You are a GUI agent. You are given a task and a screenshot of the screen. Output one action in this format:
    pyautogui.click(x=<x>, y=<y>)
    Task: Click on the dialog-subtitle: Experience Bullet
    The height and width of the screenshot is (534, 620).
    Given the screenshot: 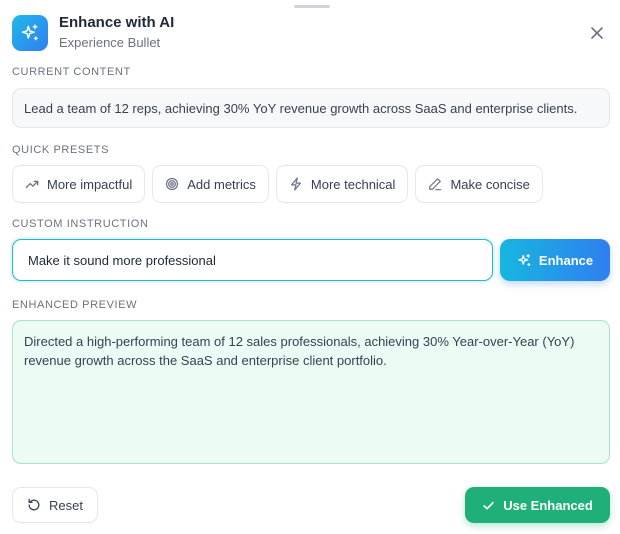 What is the action you would take?
    pyautogui.click(x=110, y=42)
    